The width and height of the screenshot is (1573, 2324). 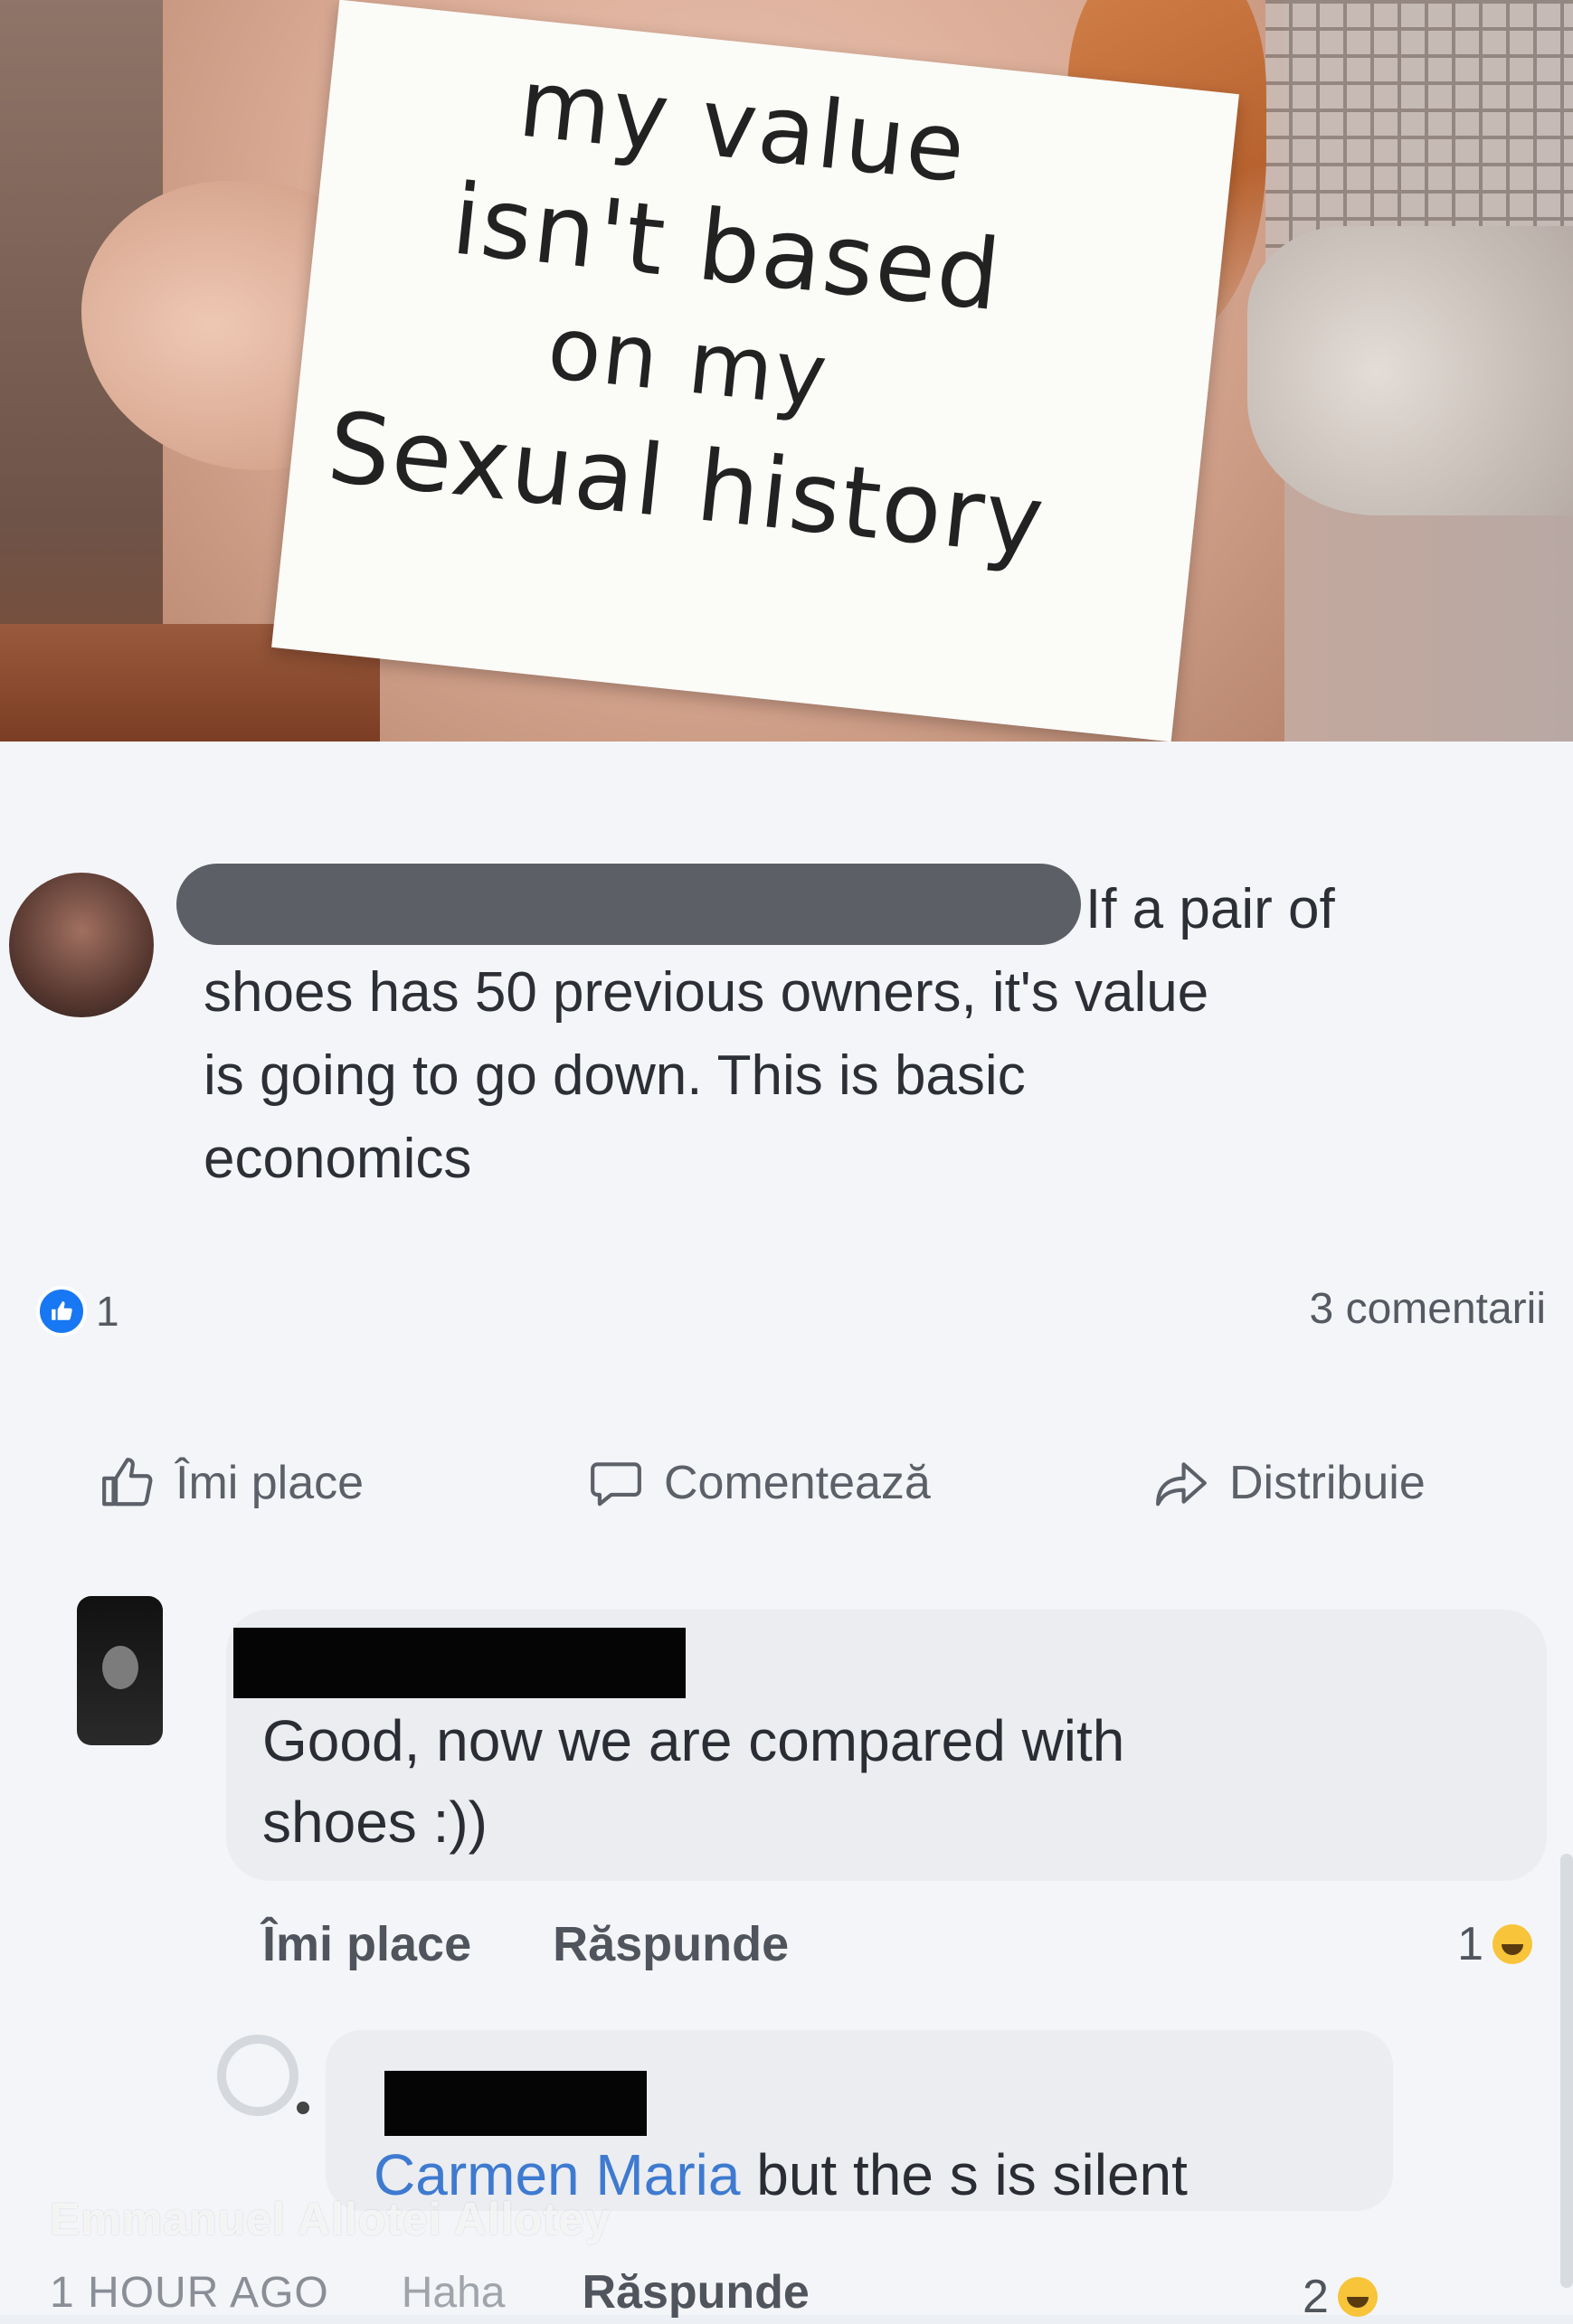 I want to click on replier-name-redacted, so click(x=515, y=2103).